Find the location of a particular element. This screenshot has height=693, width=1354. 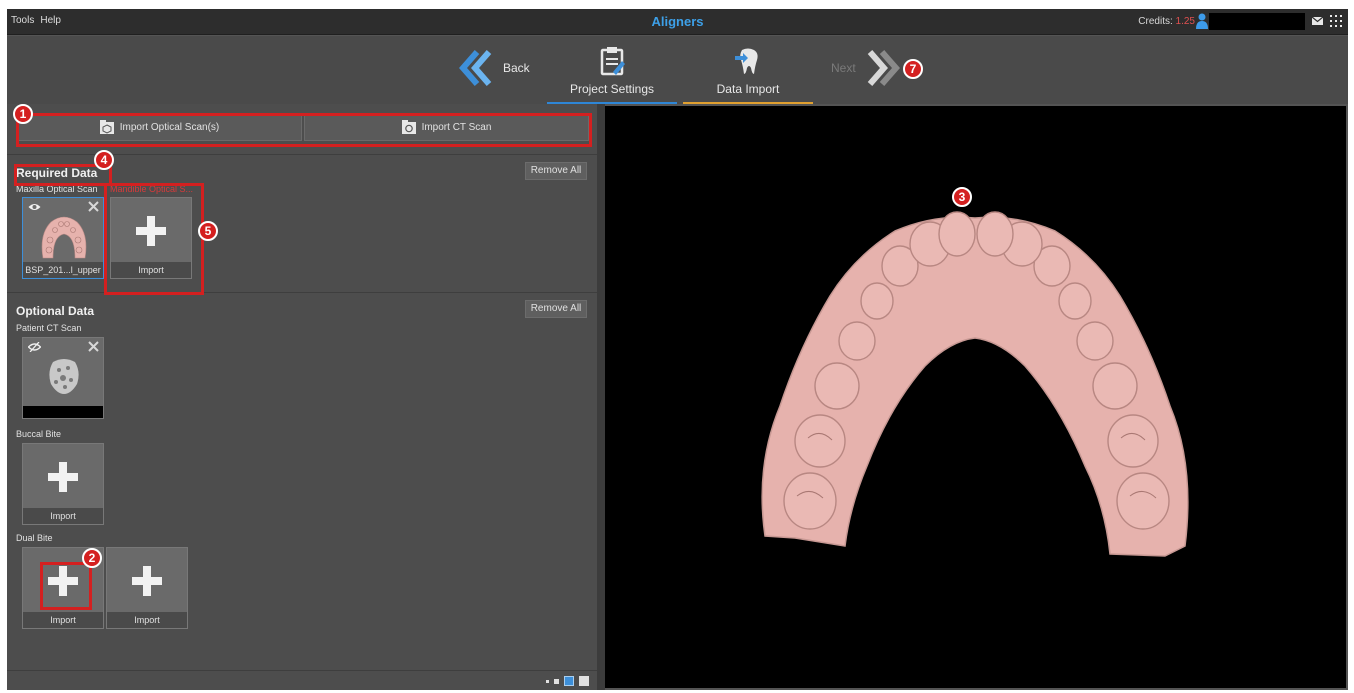

buccal-bite-import-tile: Import is located at coordinates (63, 484).